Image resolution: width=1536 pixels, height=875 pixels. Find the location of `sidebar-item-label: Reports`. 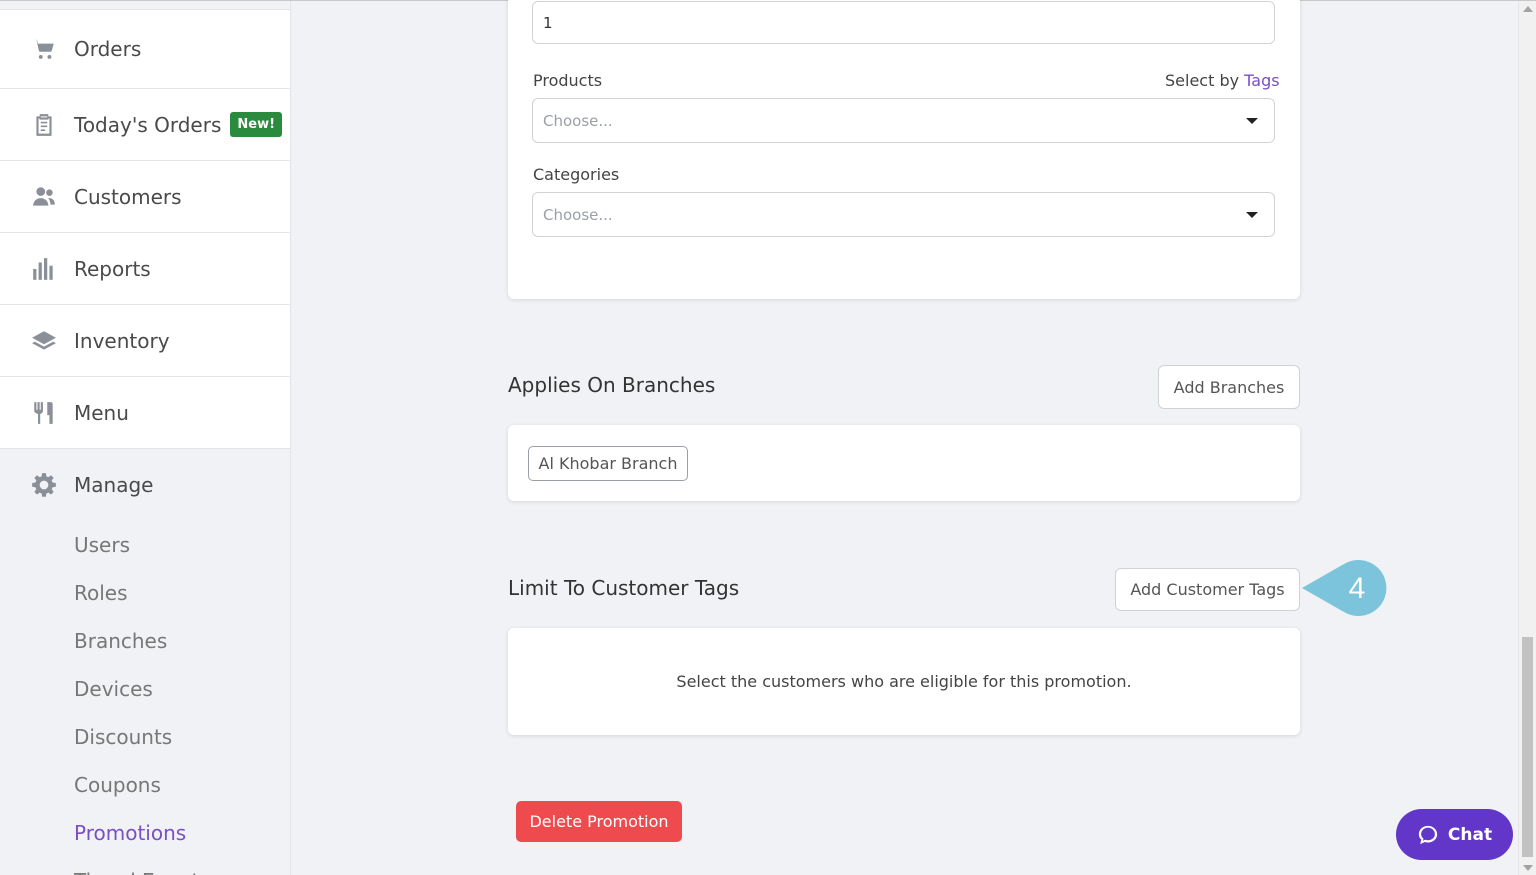

sidebar-item-label: Reports is located at coordinates (112, 268).